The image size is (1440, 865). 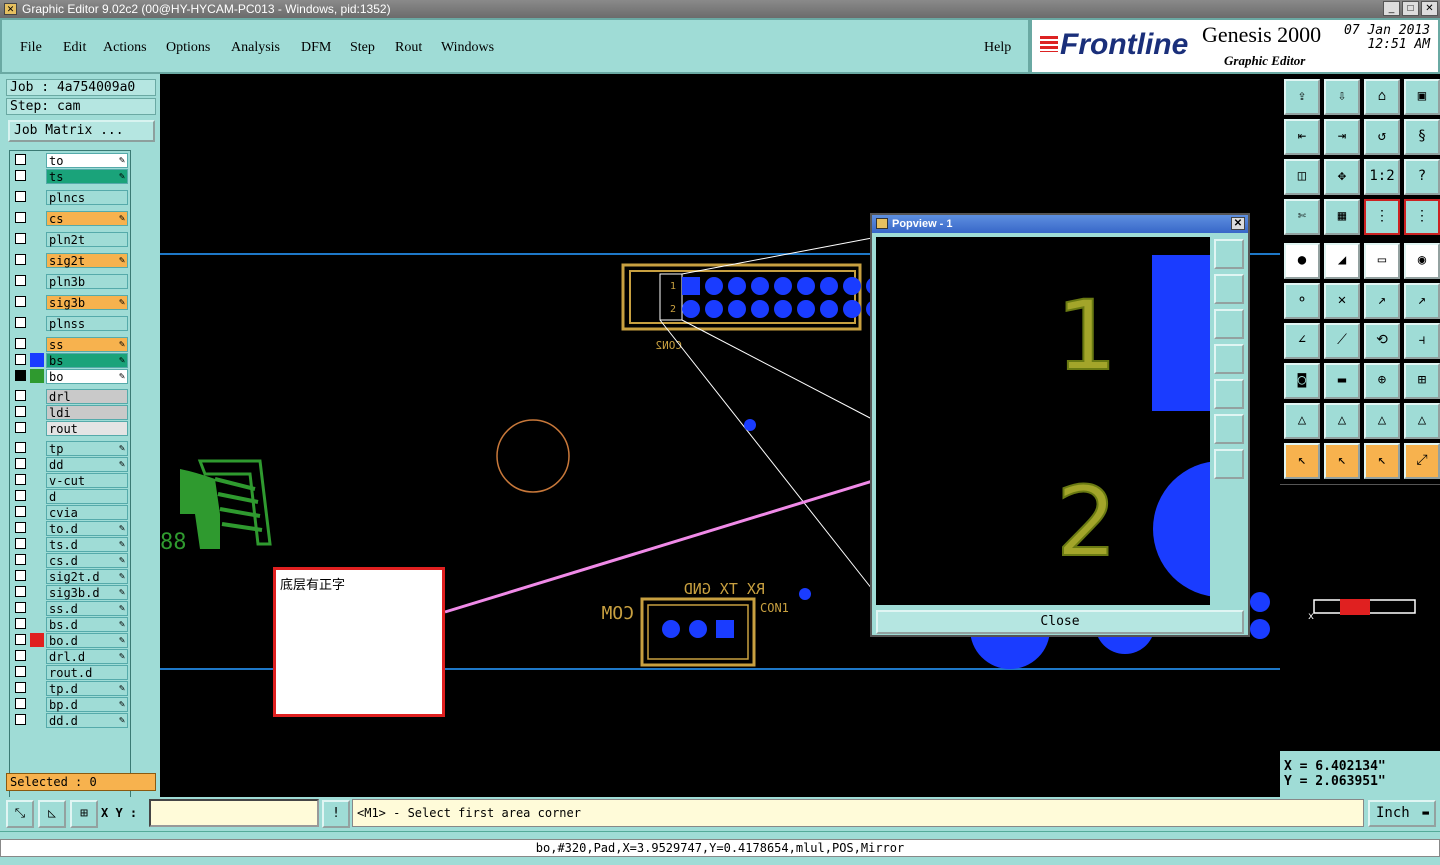 What do you see at coordinates (87, 656) in the screenshot?
I see `layer-name: drl.d ✎` at bounding box center [87, 656].